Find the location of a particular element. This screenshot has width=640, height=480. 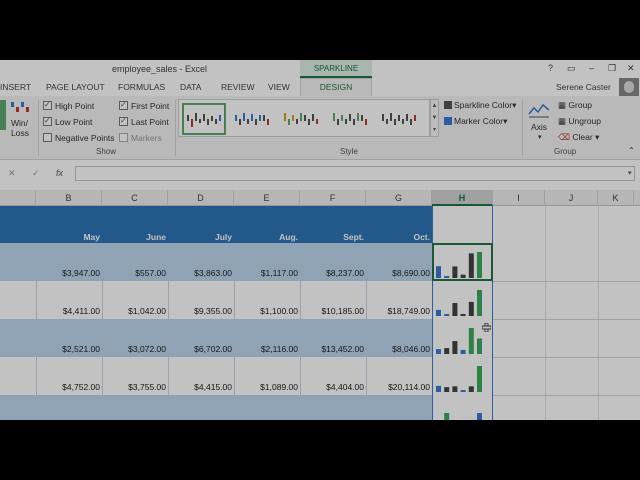

restore-button: ❐ is located at coordinates (612, 68).